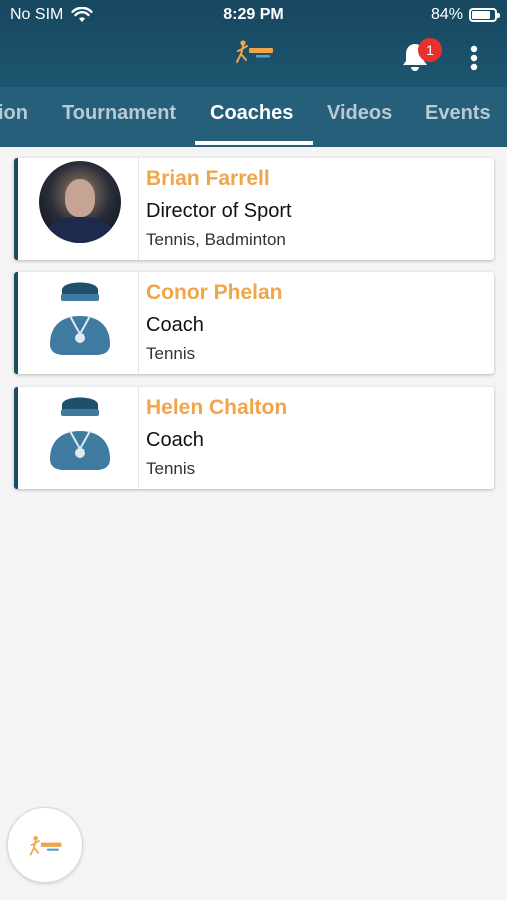 This screenshot has height=900, width=507. I want to click on status-bar: No SIM 8:29 PM 84%, so click(253, 16).